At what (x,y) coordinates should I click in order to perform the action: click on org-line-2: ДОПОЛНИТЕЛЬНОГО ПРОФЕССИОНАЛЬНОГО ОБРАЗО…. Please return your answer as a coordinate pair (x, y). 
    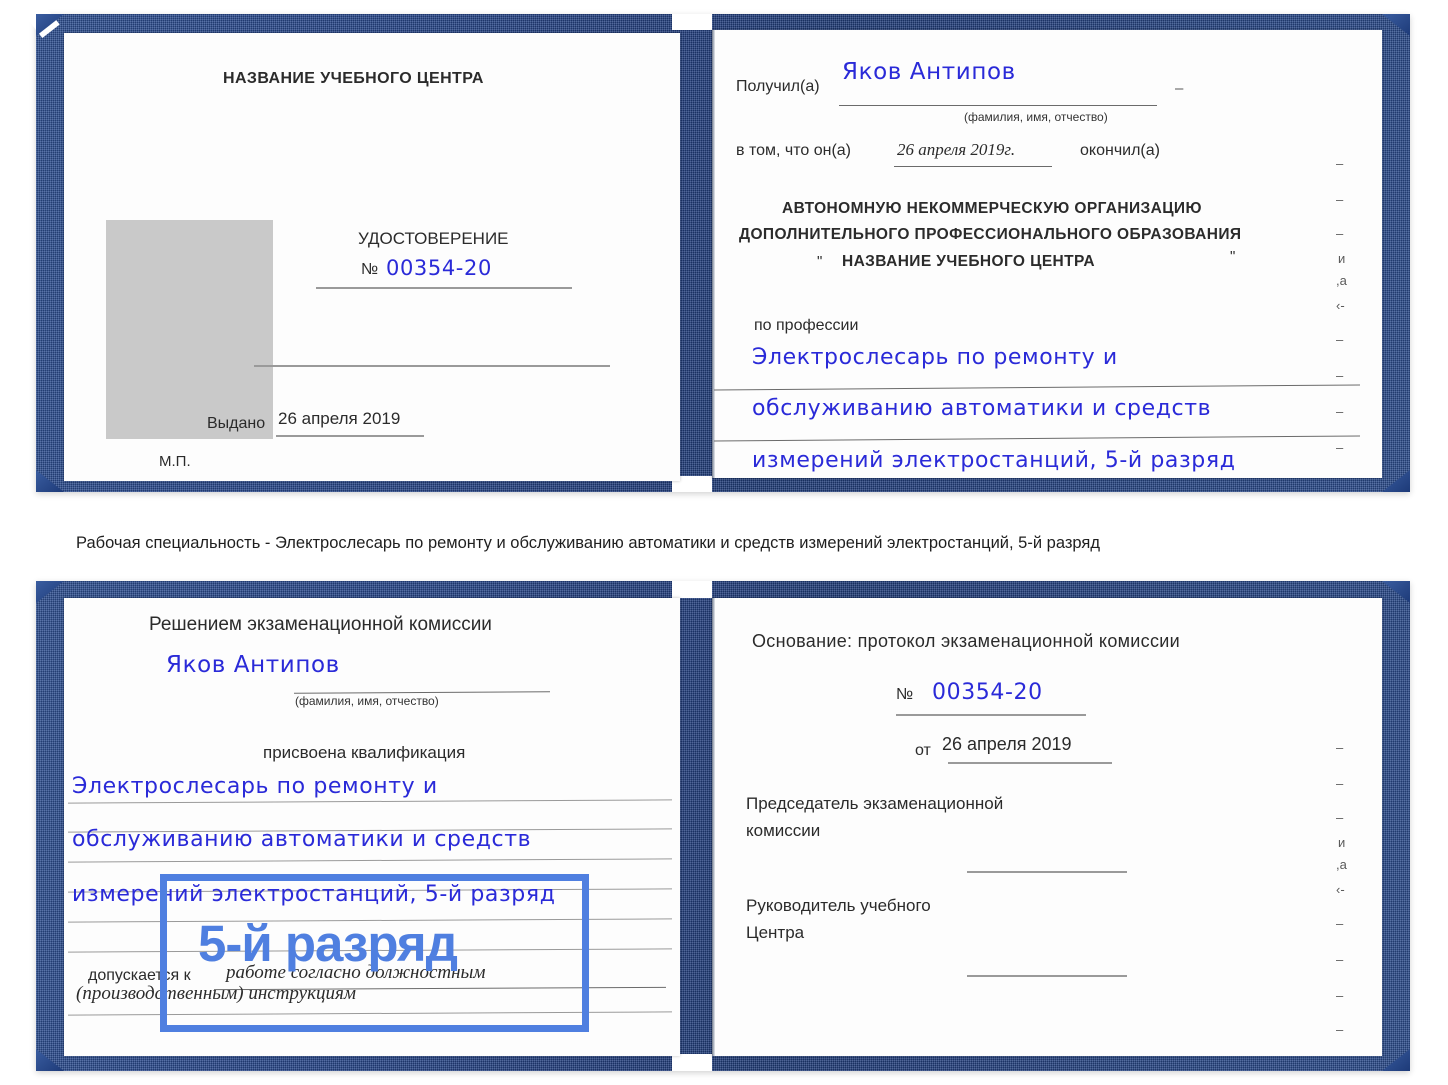
    Looking at the image, I should click on (990, 234).